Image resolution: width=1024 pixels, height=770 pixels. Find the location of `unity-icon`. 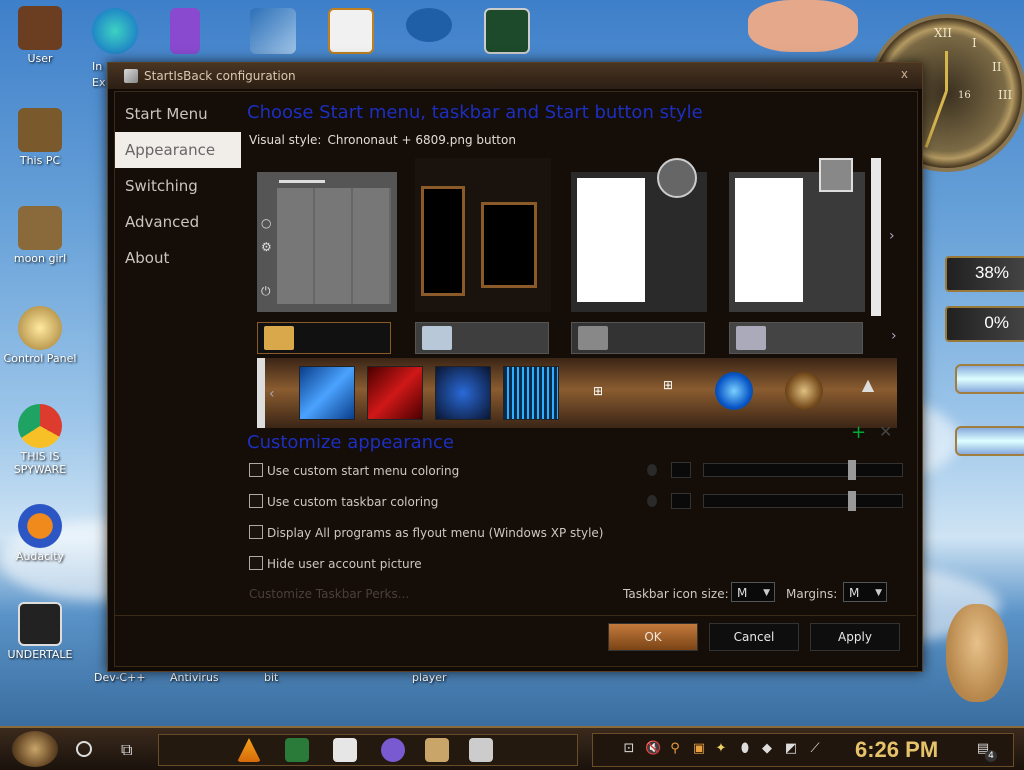

unity-icon is located at coordinates (40, 624).